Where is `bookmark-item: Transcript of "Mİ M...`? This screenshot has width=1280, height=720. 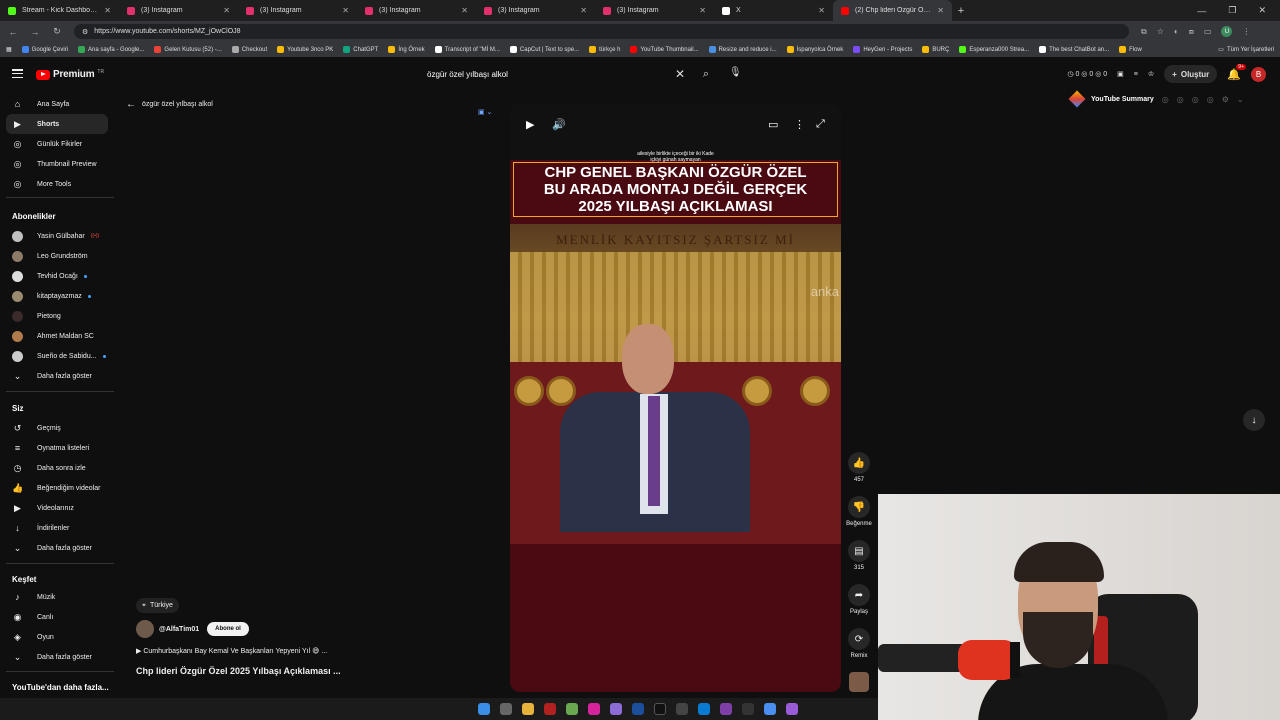 bookmark-item: Transcript of "Mİ M... is located at coordinates (467, 49).